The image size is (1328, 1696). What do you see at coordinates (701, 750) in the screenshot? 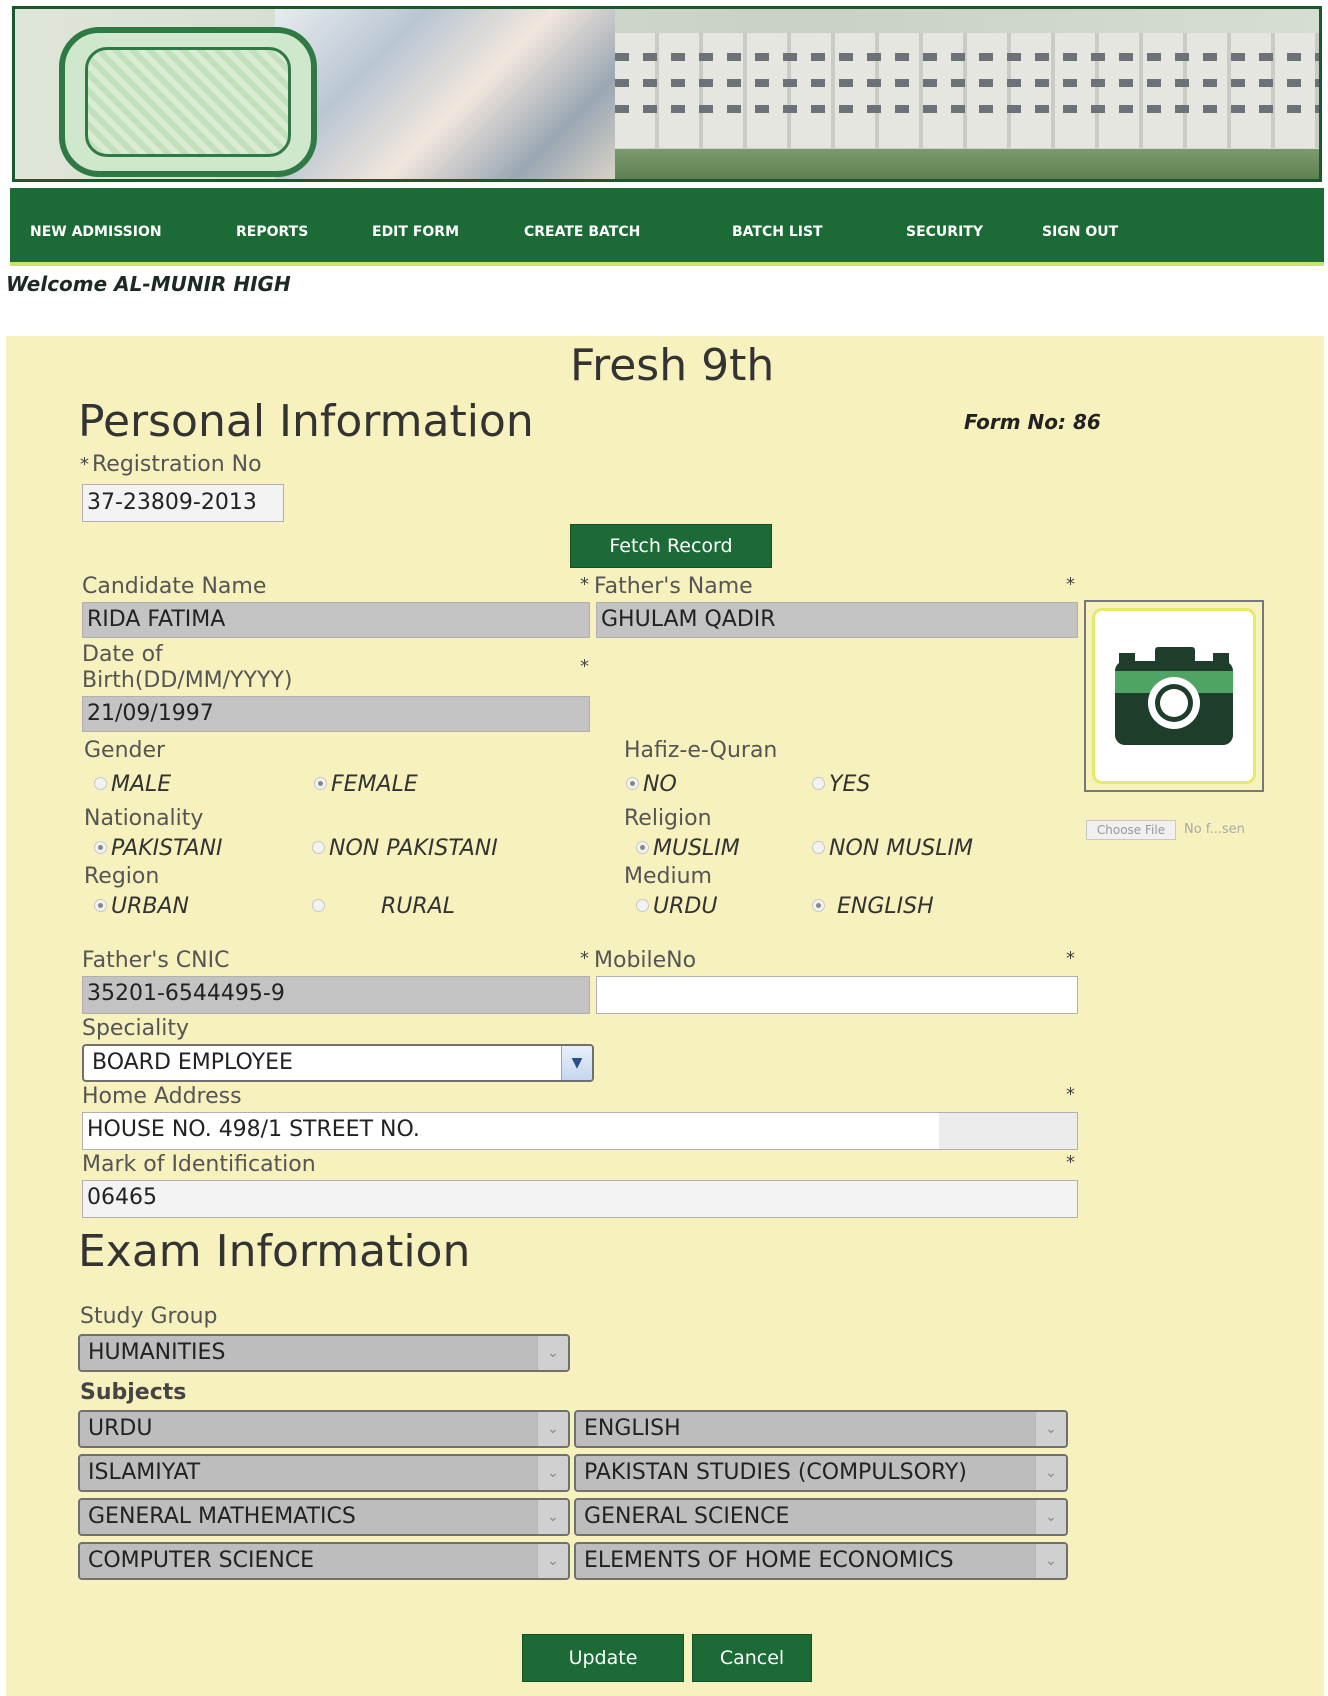
I see `hafiz-label: Hafiz-e-Quran` at bounding box center [701, 750].